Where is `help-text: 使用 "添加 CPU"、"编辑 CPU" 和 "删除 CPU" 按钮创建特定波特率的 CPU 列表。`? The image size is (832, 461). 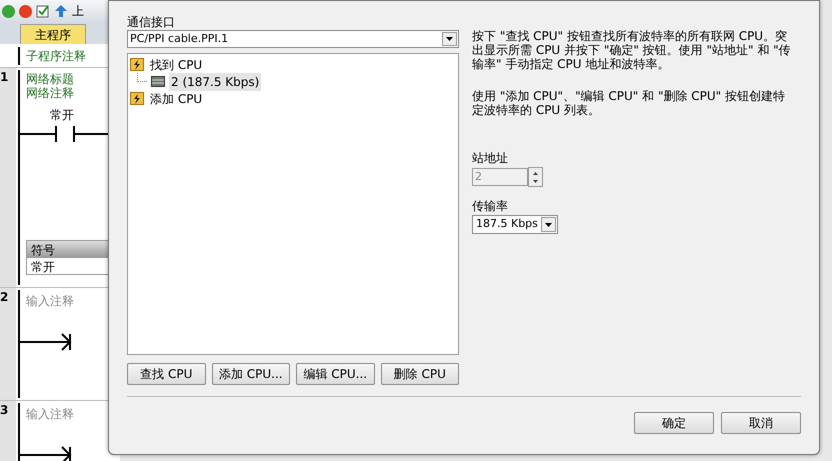
help-text: 使用 "添加 CPU"、"编辑 CPU" 和 "删除 CPU" 按钮创建特定波特率的 CPU 列表。 is located at coordinates (629, 103).